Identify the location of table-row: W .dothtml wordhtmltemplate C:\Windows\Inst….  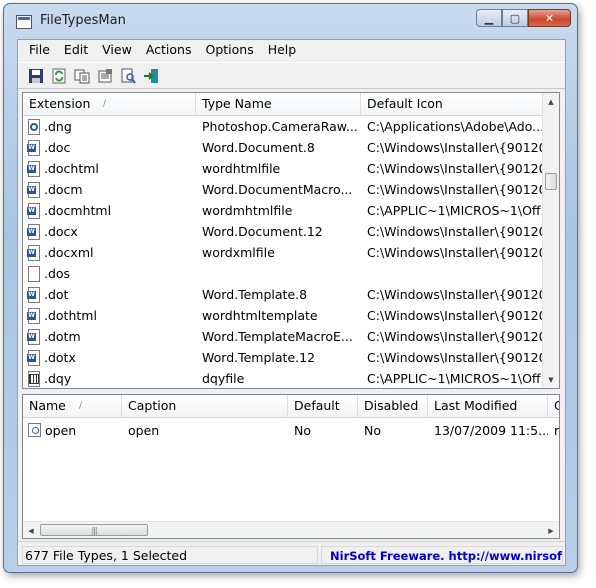
(283, 315).